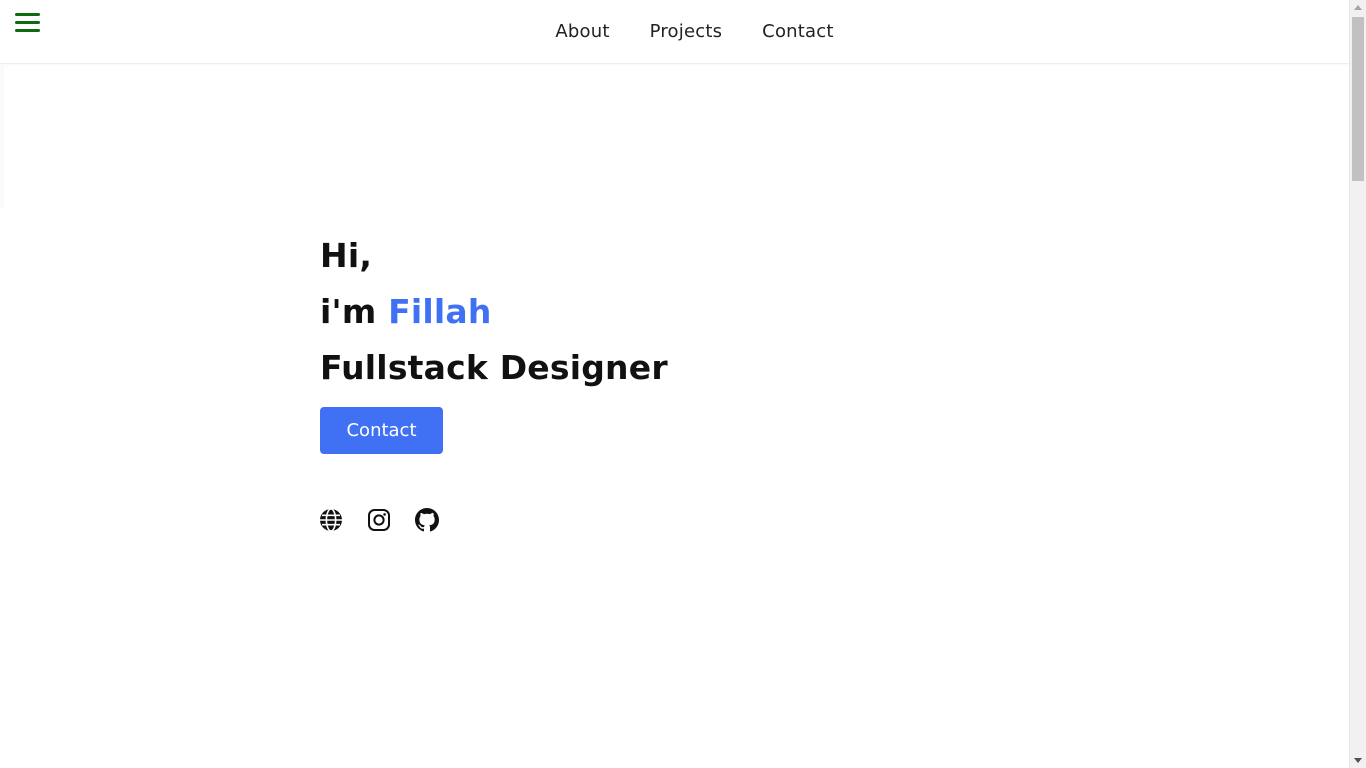 The image size is (1366, 768). What do you see at coordinates (2, 136) in the screenshot?
I see `side-panel-edge` at bounding box center [2, 136].